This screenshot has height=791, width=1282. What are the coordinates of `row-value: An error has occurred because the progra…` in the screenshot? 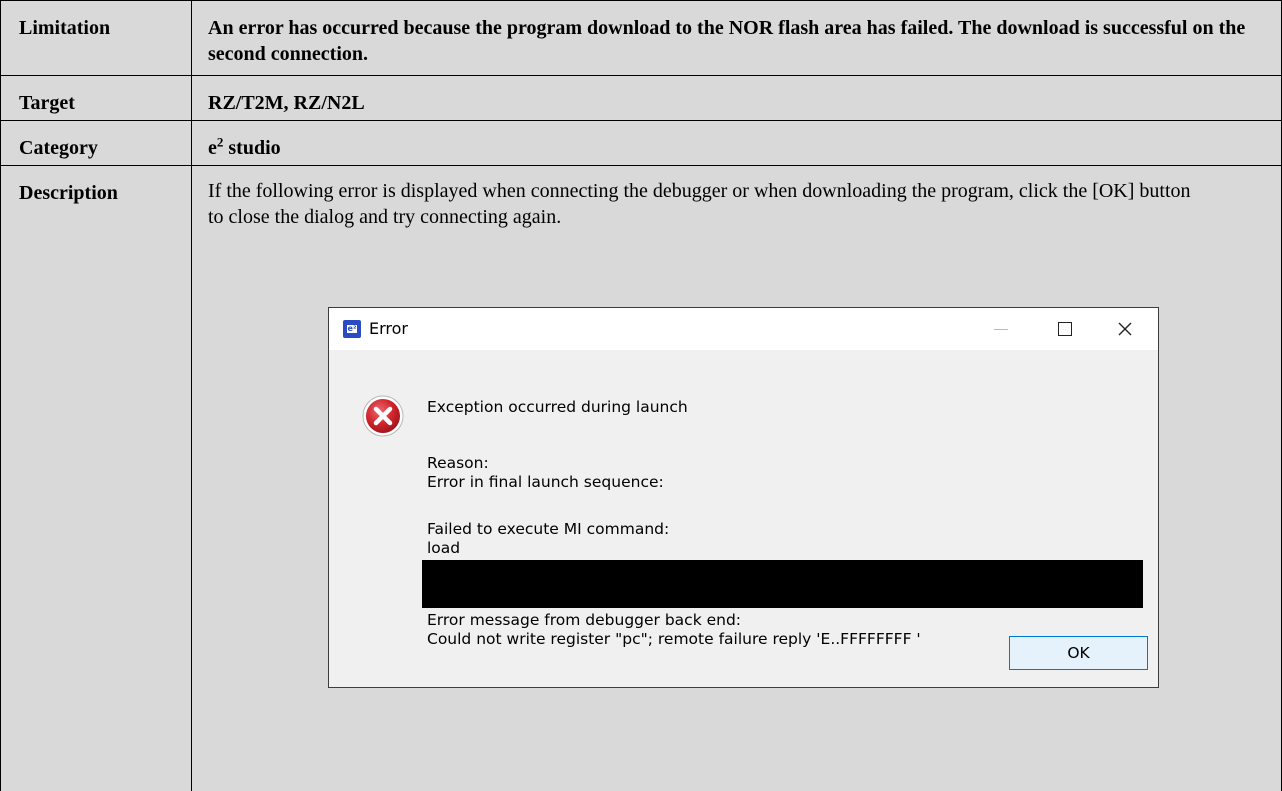 It's located at (736, 38).